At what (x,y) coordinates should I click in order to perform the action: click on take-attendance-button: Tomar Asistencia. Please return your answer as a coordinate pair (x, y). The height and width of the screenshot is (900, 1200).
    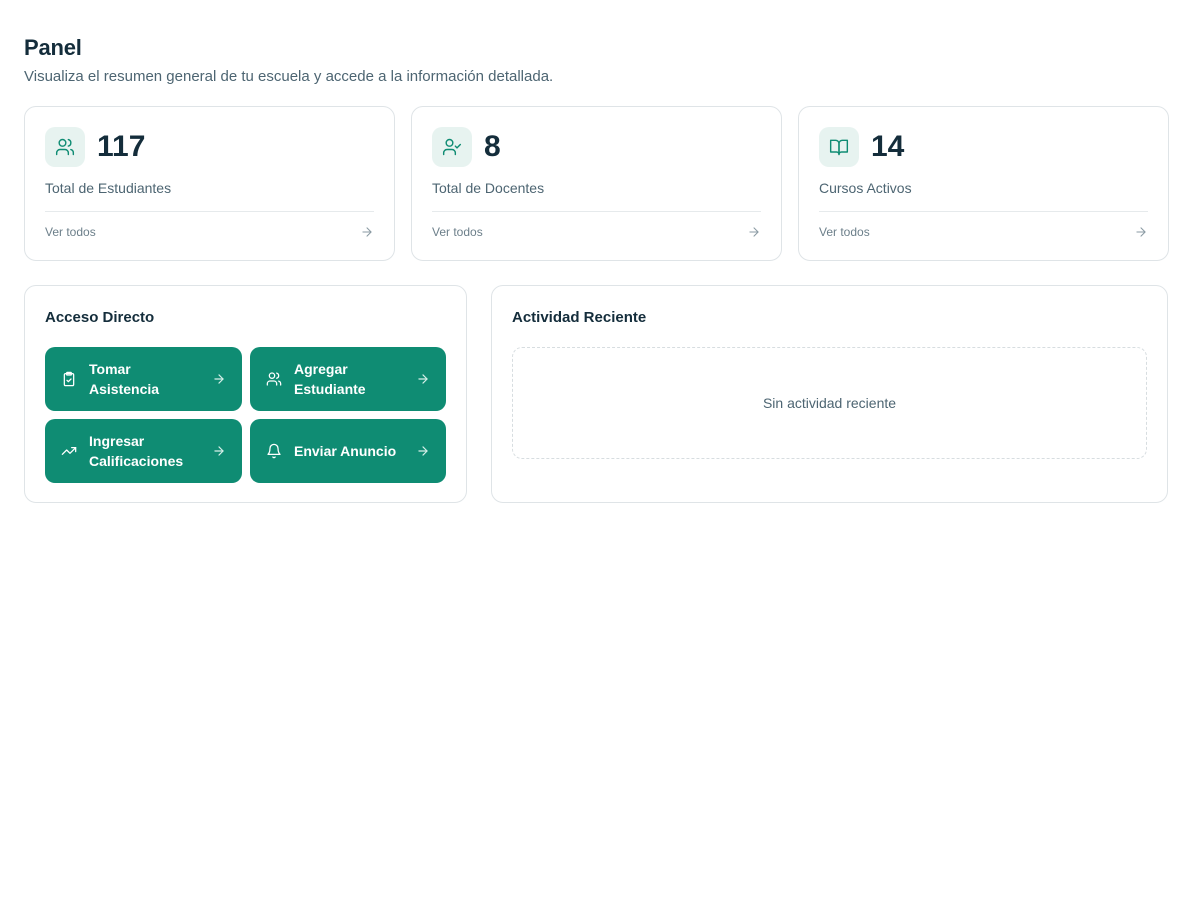
    Looking at the image, I should click on (143, 379).